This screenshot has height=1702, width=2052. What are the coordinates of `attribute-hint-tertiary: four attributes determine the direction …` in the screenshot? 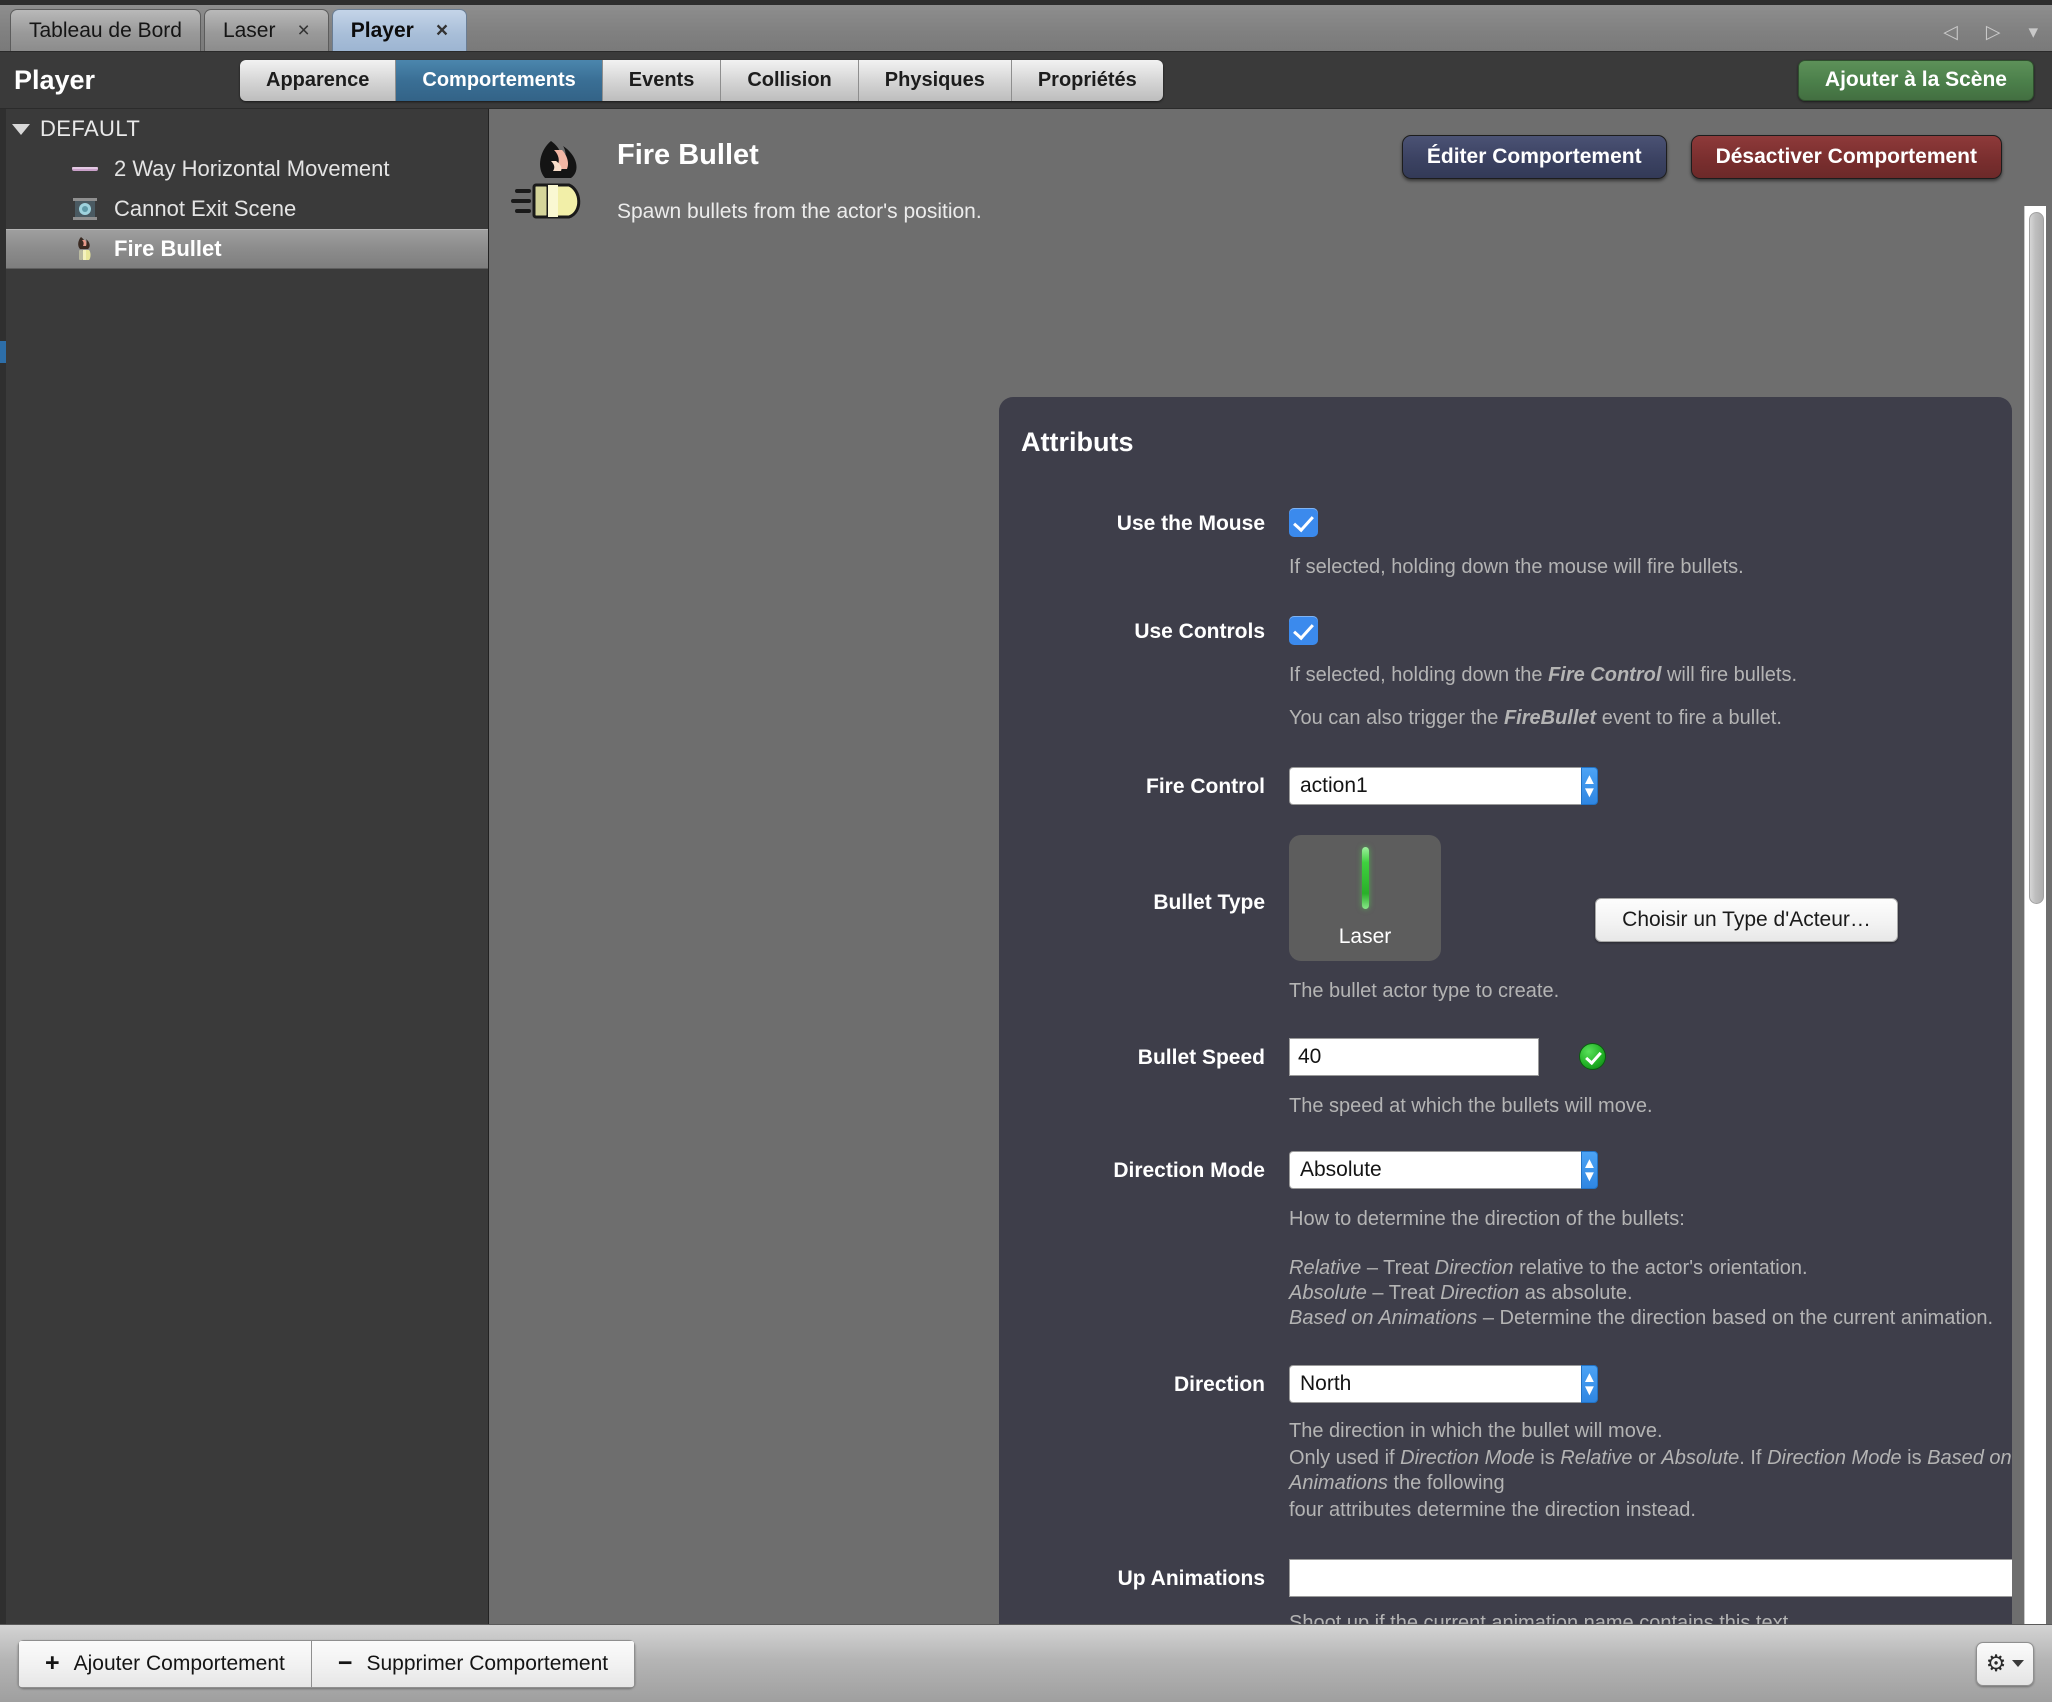 It's located at (1492, 1510).